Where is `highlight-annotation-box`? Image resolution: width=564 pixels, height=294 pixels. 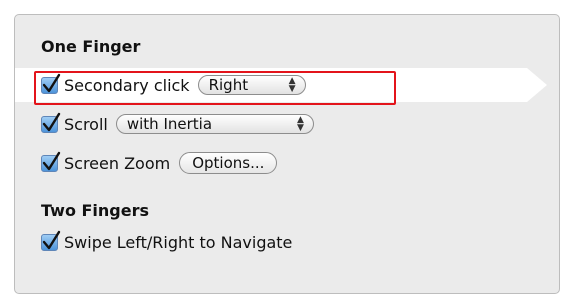 highlight-annotation-box is located at coordinates (215, 88).